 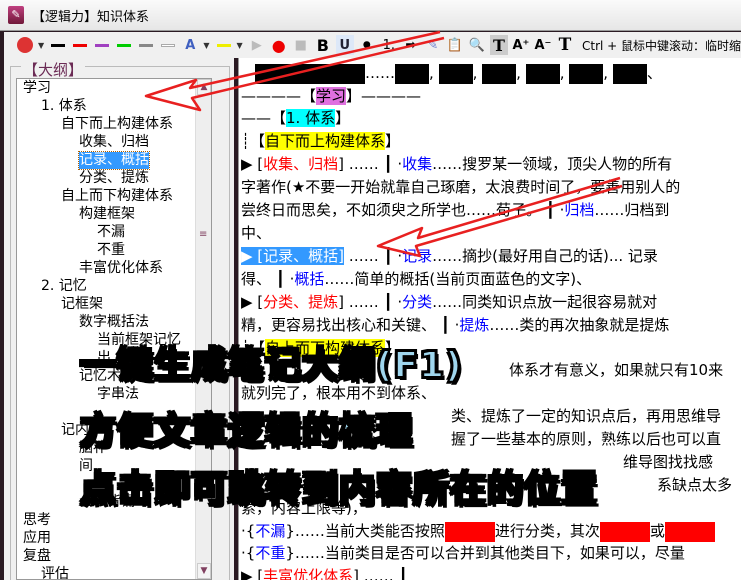 I want to click on outline-item: 自下而上构建体系, so click(x=117, y=124).